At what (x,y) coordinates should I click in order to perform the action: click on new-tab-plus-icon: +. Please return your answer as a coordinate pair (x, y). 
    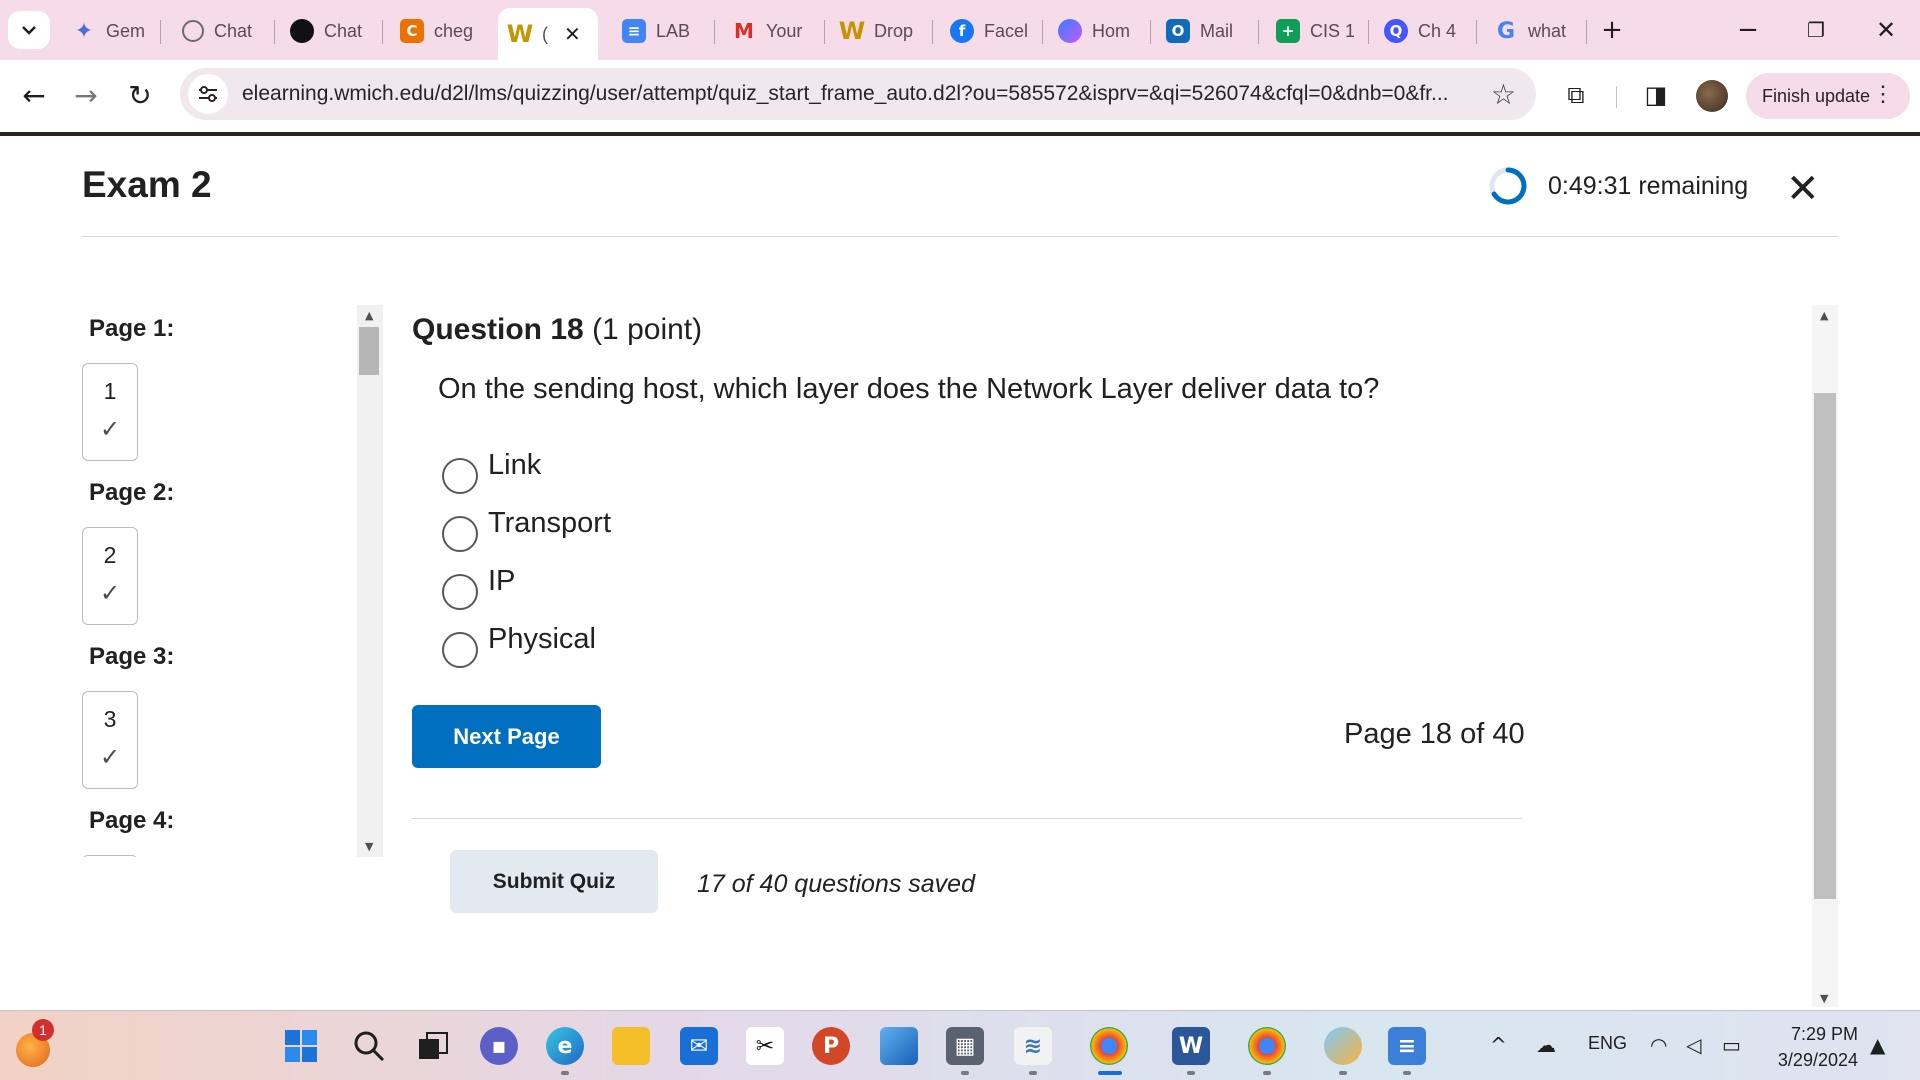
    Looking at the image, I should click on (1612, 30).